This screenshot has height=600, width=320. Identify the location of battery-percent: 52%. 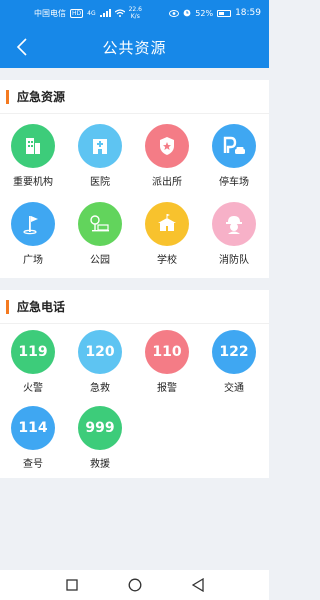
(204, 13).